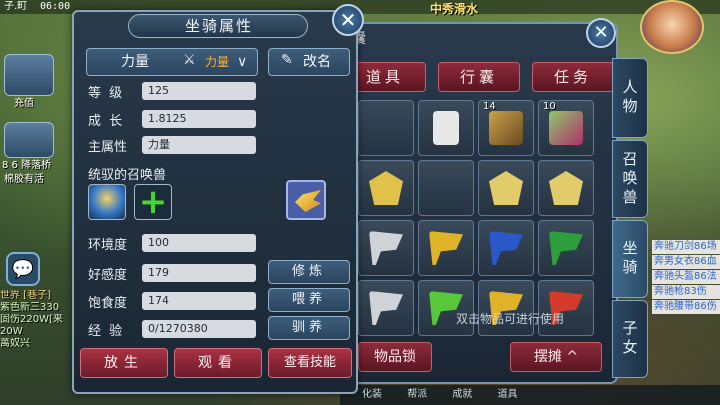 The height and width of the screenshot is (405, 720). I want to click on close-icon: ✕, so click(601, 32).